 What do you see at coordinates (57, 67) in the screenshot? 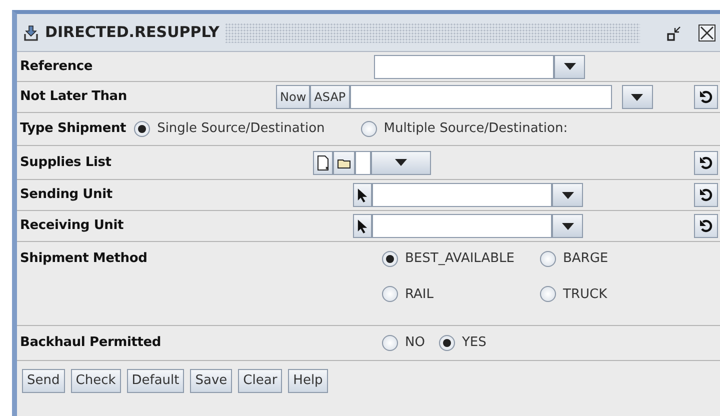
I see `field-label: Reference` at bounding box center [57, 67].